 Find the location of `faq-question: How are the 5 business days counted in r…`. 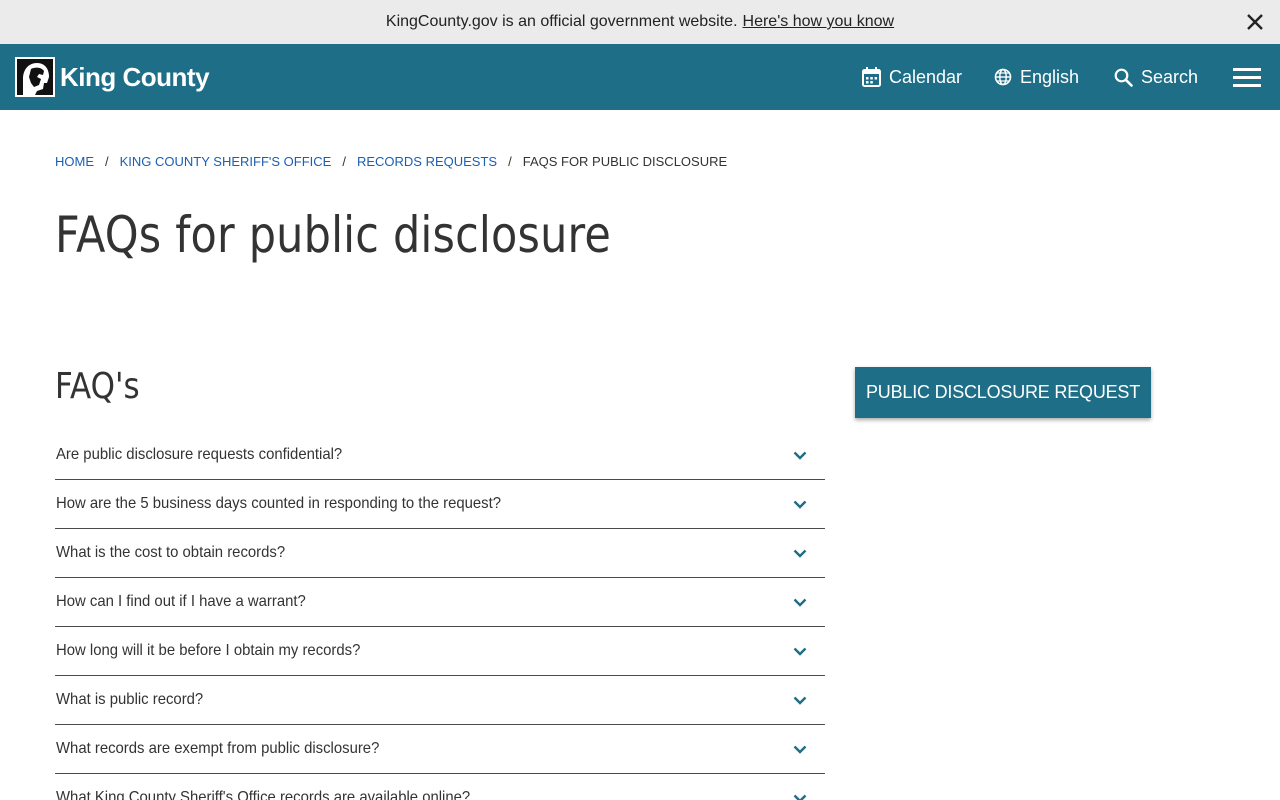

faq-question: How are the 5 business days counted in r… is located at coordinates (279, 503).